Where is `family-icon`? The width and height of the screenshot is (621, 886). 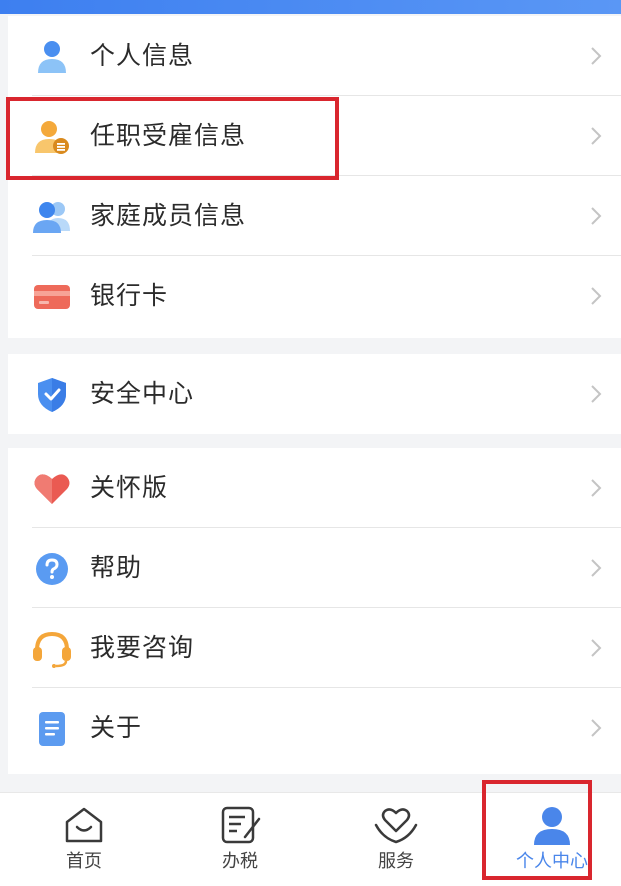
family-icon is located at coordinates (52, 217).